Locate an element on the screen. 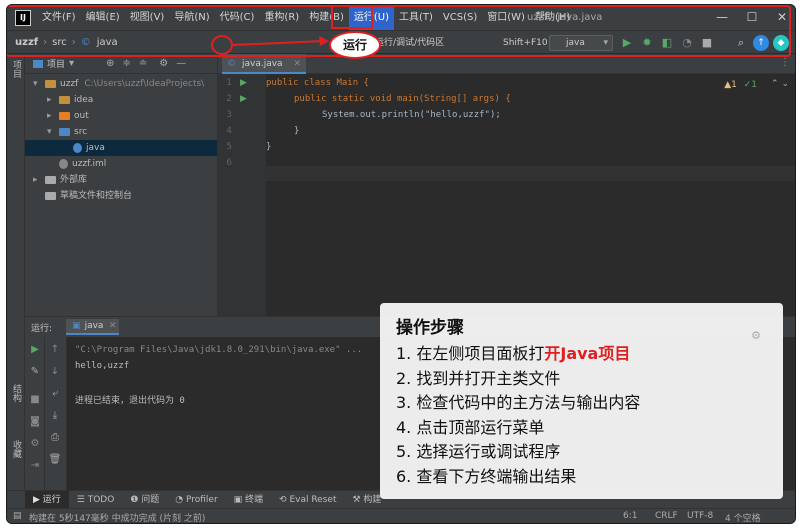 The image size is (802, 529). gear-icon: ⚙ is located at coordinates (163, 63).